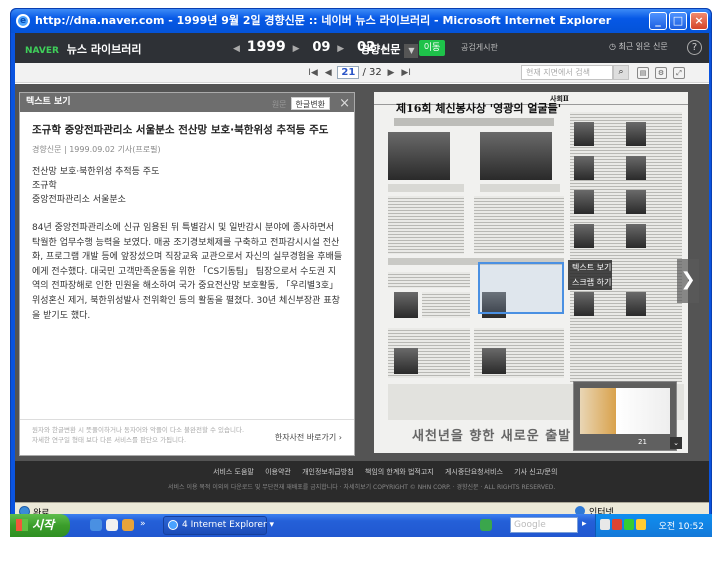  I want to click on brand-logo: NAVER 뉴스 라이브러리, so click(83, 49).